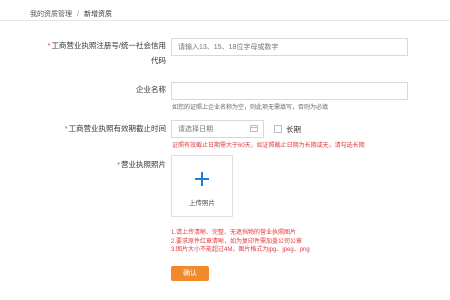 This screenshot has width=450, height=300. I want to click on company-name-hint: 如您的证照上企业名称为空，则此项无需填写，否则为必填, so click(250, 108).